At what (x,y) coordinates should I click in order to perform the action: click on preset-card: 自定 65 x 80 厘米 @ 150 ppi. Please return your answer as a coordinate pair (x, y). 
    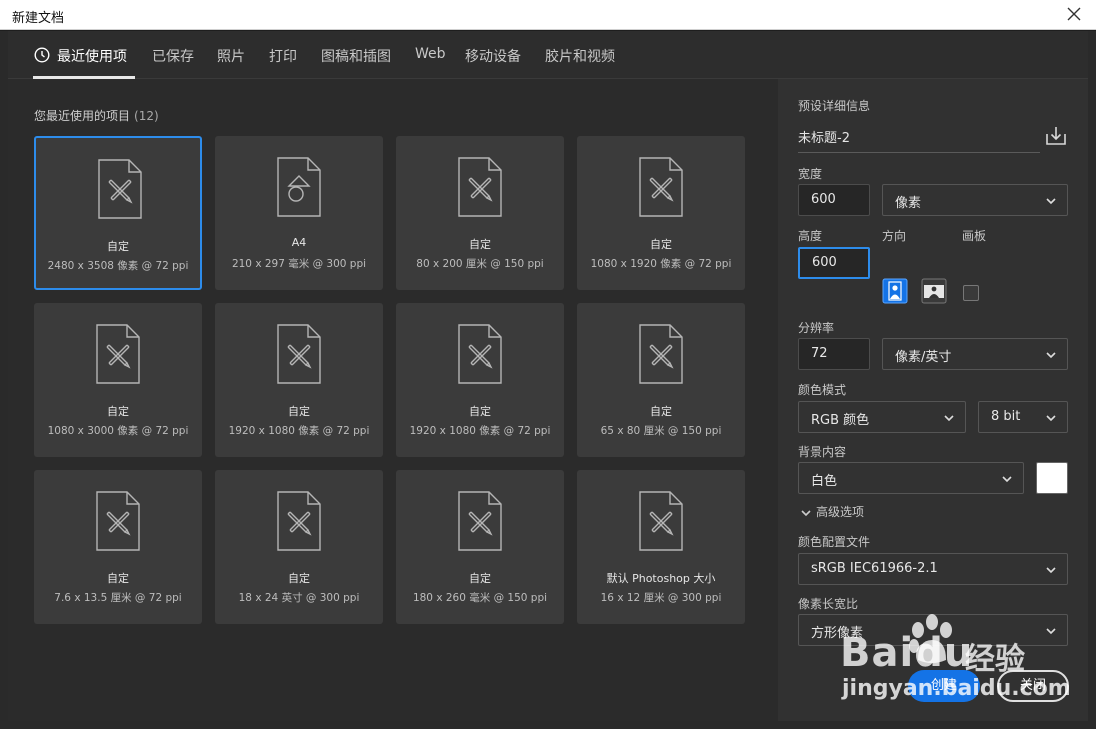
    Looking at the image, I should click on (661, 380).